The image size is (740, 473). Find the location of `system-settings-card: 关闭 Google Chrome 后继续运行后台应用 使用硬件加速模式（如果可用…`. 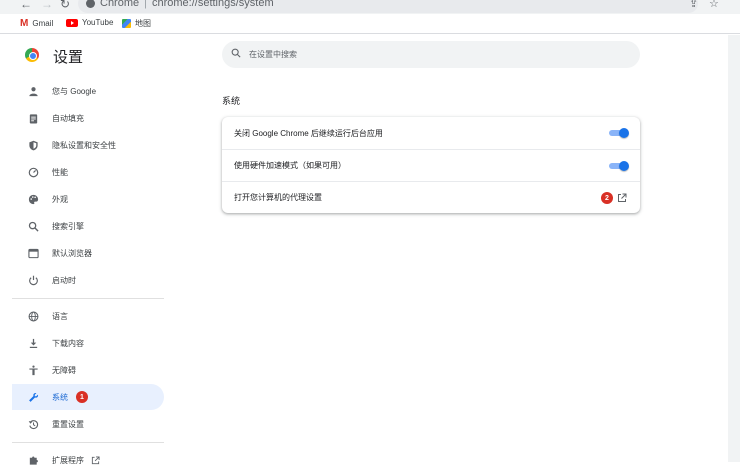

system-settings-card: 关闭 Google Chrome 后继续运行后台应用 使用硬件加速模式（如果可用… is located at coordinates (431, 165).